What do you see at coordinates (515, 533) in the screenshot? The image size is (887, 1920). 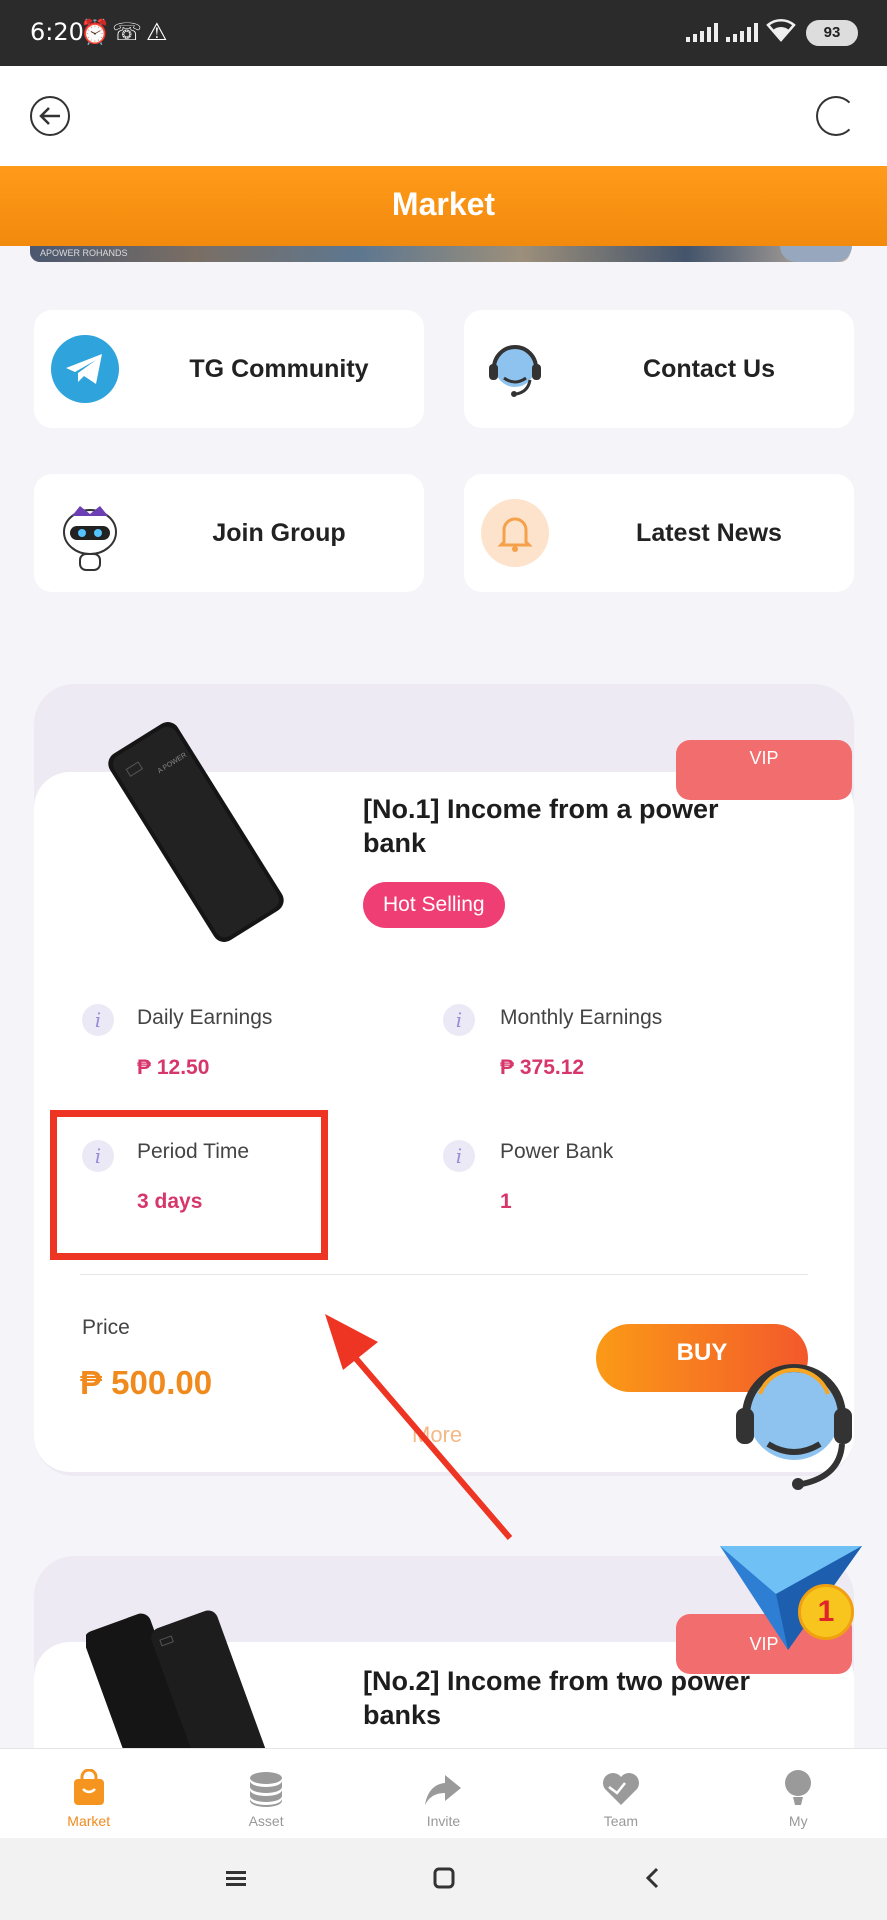 I see `bell-icon` at bounding box center [515, 533].